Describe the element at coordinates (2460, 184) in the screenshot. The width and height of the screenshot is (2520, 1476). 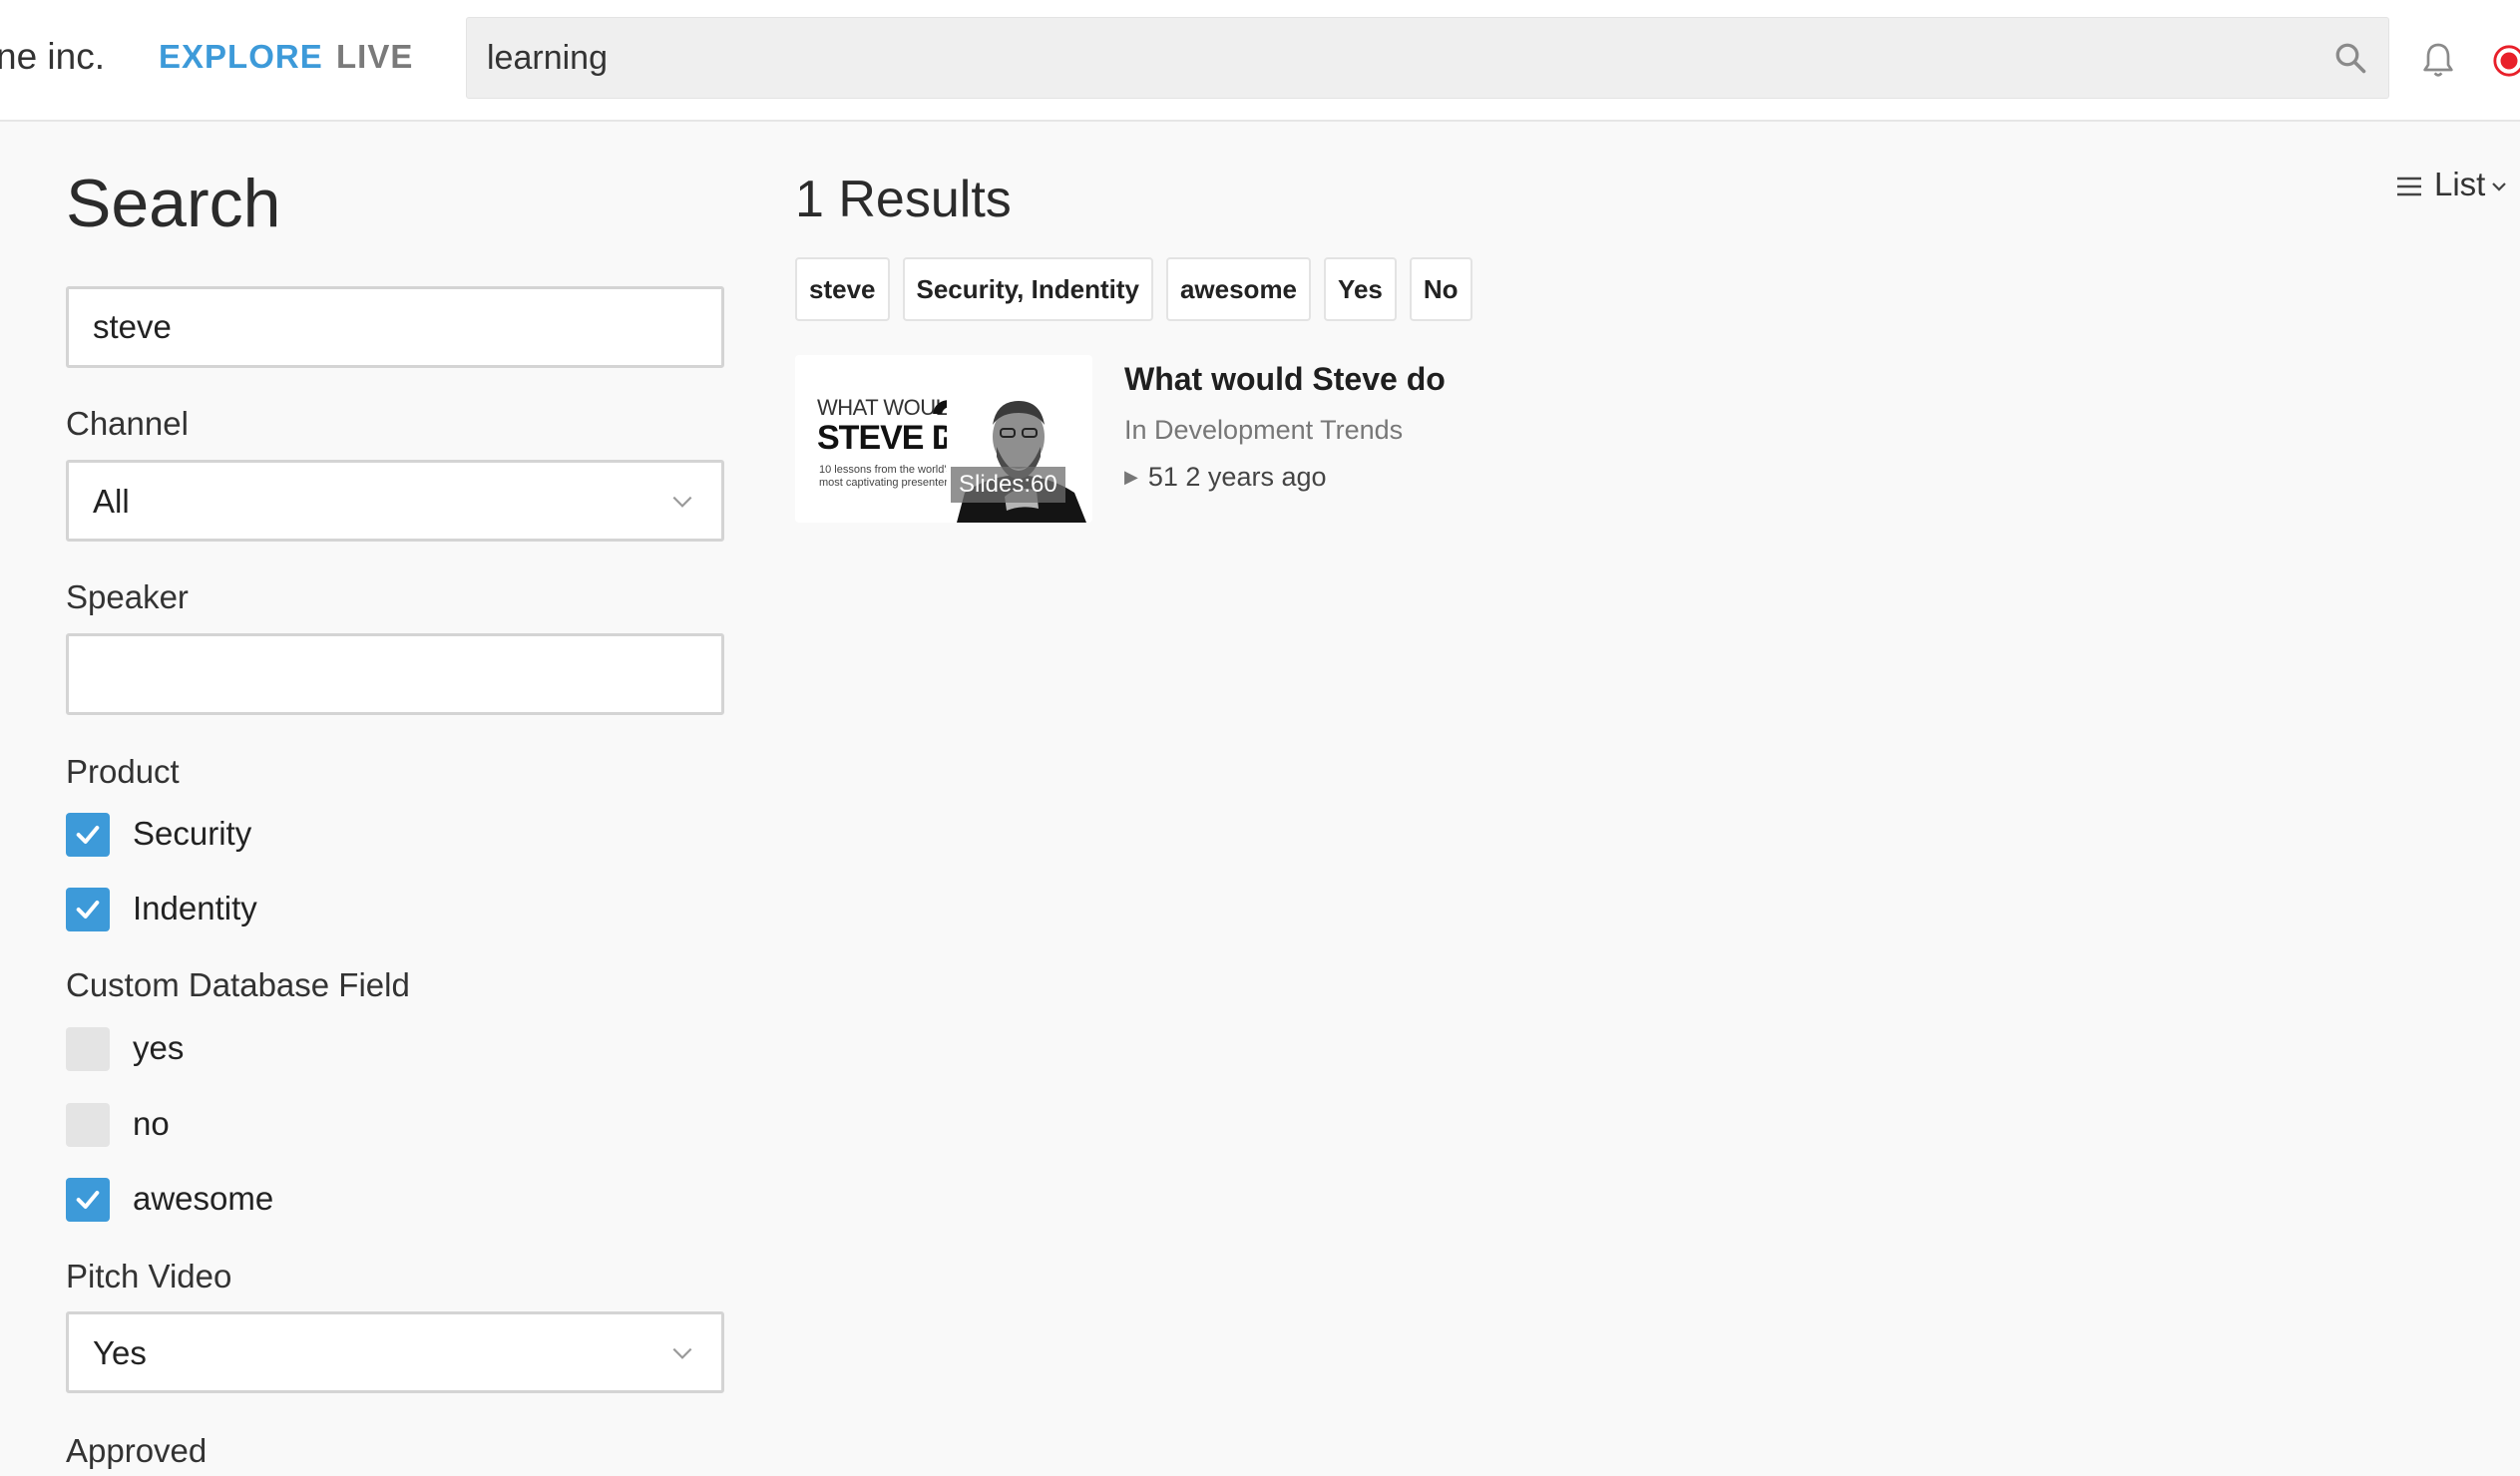
I see `view-label: List` at that location.